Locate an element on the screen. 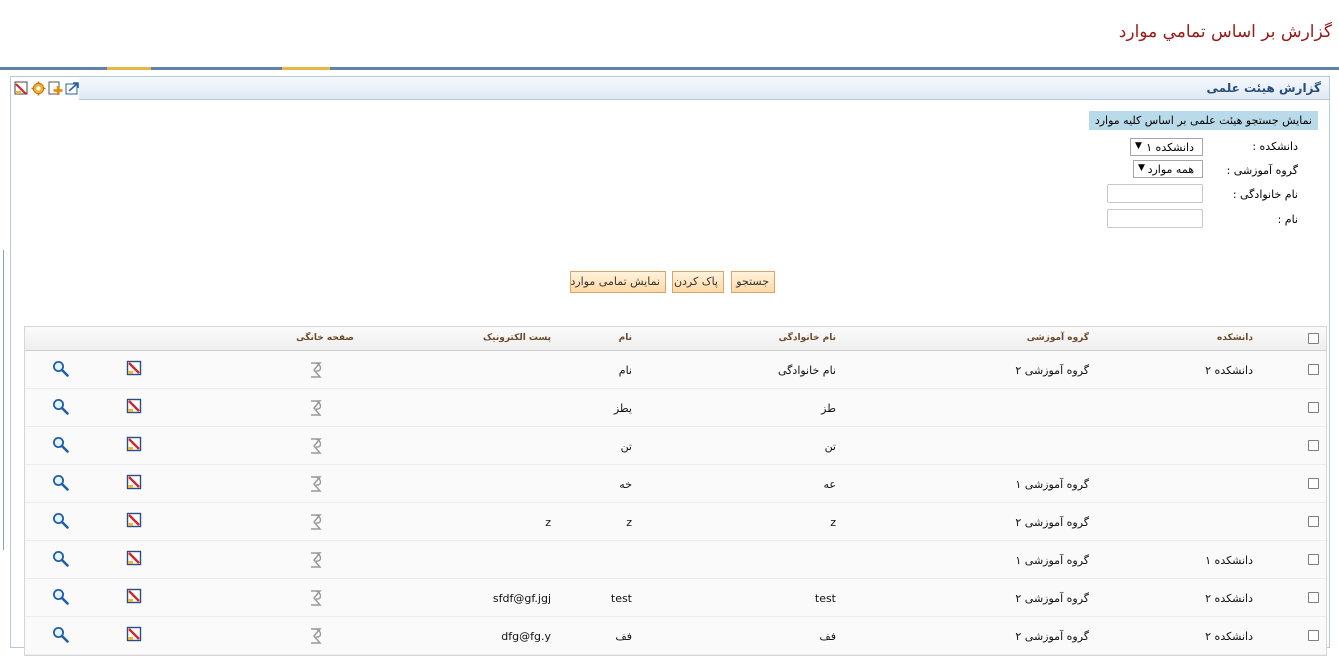  cell-lastname: نام خانوادگی is located at coordinates (807, 370).